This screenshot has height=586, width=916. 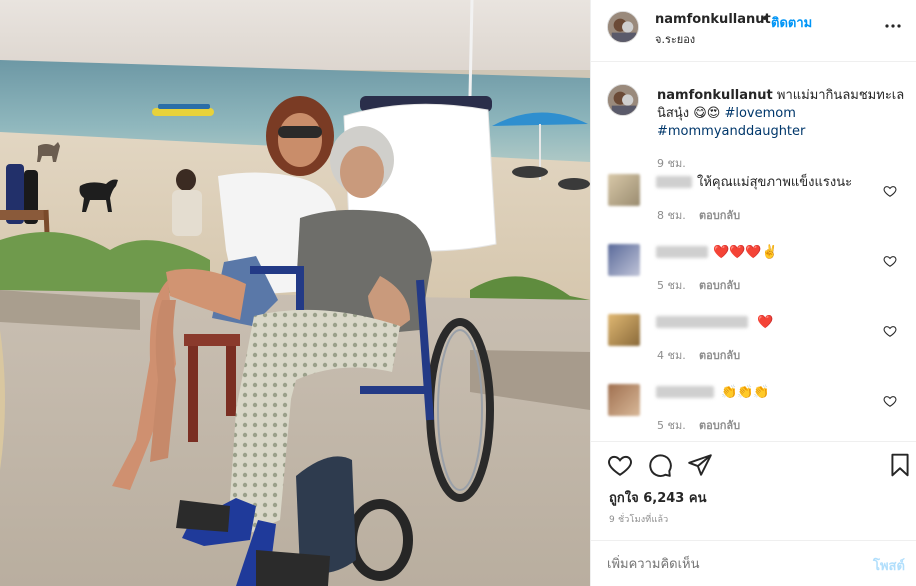 What do you see at coordinates (753, 465) in the screenshot?
I see `post-action-bar` at bounding box center [753, 465].